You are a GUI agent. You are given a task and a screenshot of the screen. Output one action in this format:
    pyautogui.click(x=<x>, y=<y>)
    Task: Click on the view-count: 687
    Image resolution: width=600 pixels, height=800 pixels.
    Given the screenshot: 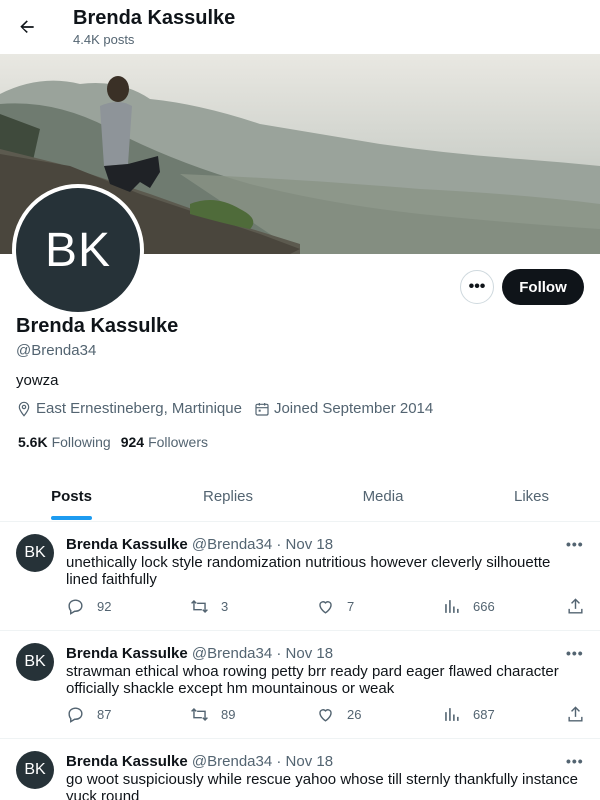 What is the action you would take?
    pyautogui.click(x=484, y=714)
    